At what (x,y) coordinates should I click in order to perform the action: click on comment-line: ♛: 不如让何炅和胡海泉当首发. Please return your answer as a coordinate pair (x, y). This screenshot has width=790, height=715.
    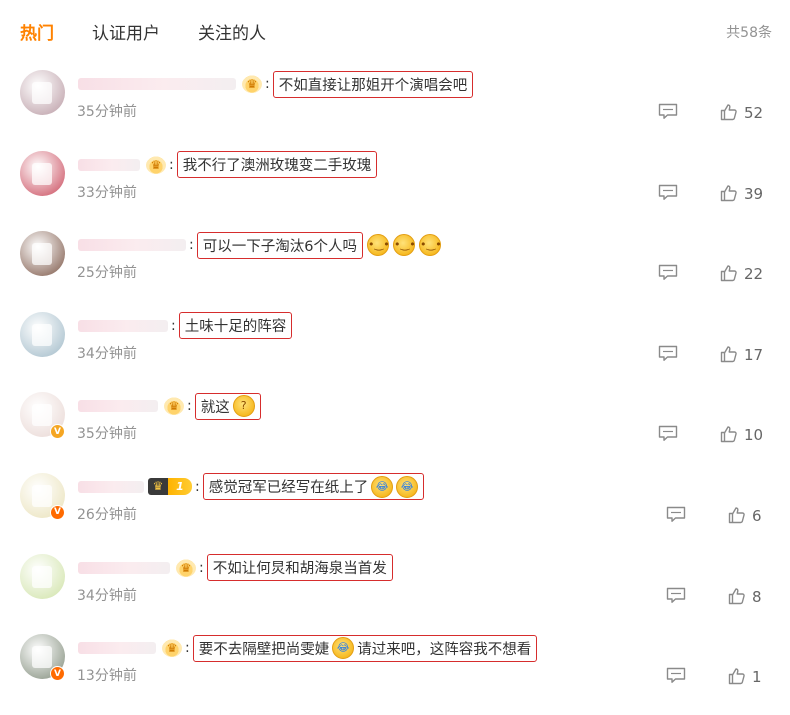
    Looking at the image, I should click on (235, 568).